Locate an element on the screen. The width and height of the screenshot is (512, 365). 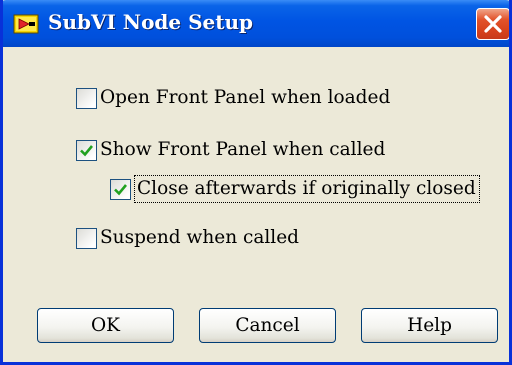
close-afterwards-checkbox is located at coordinates (120, 189).